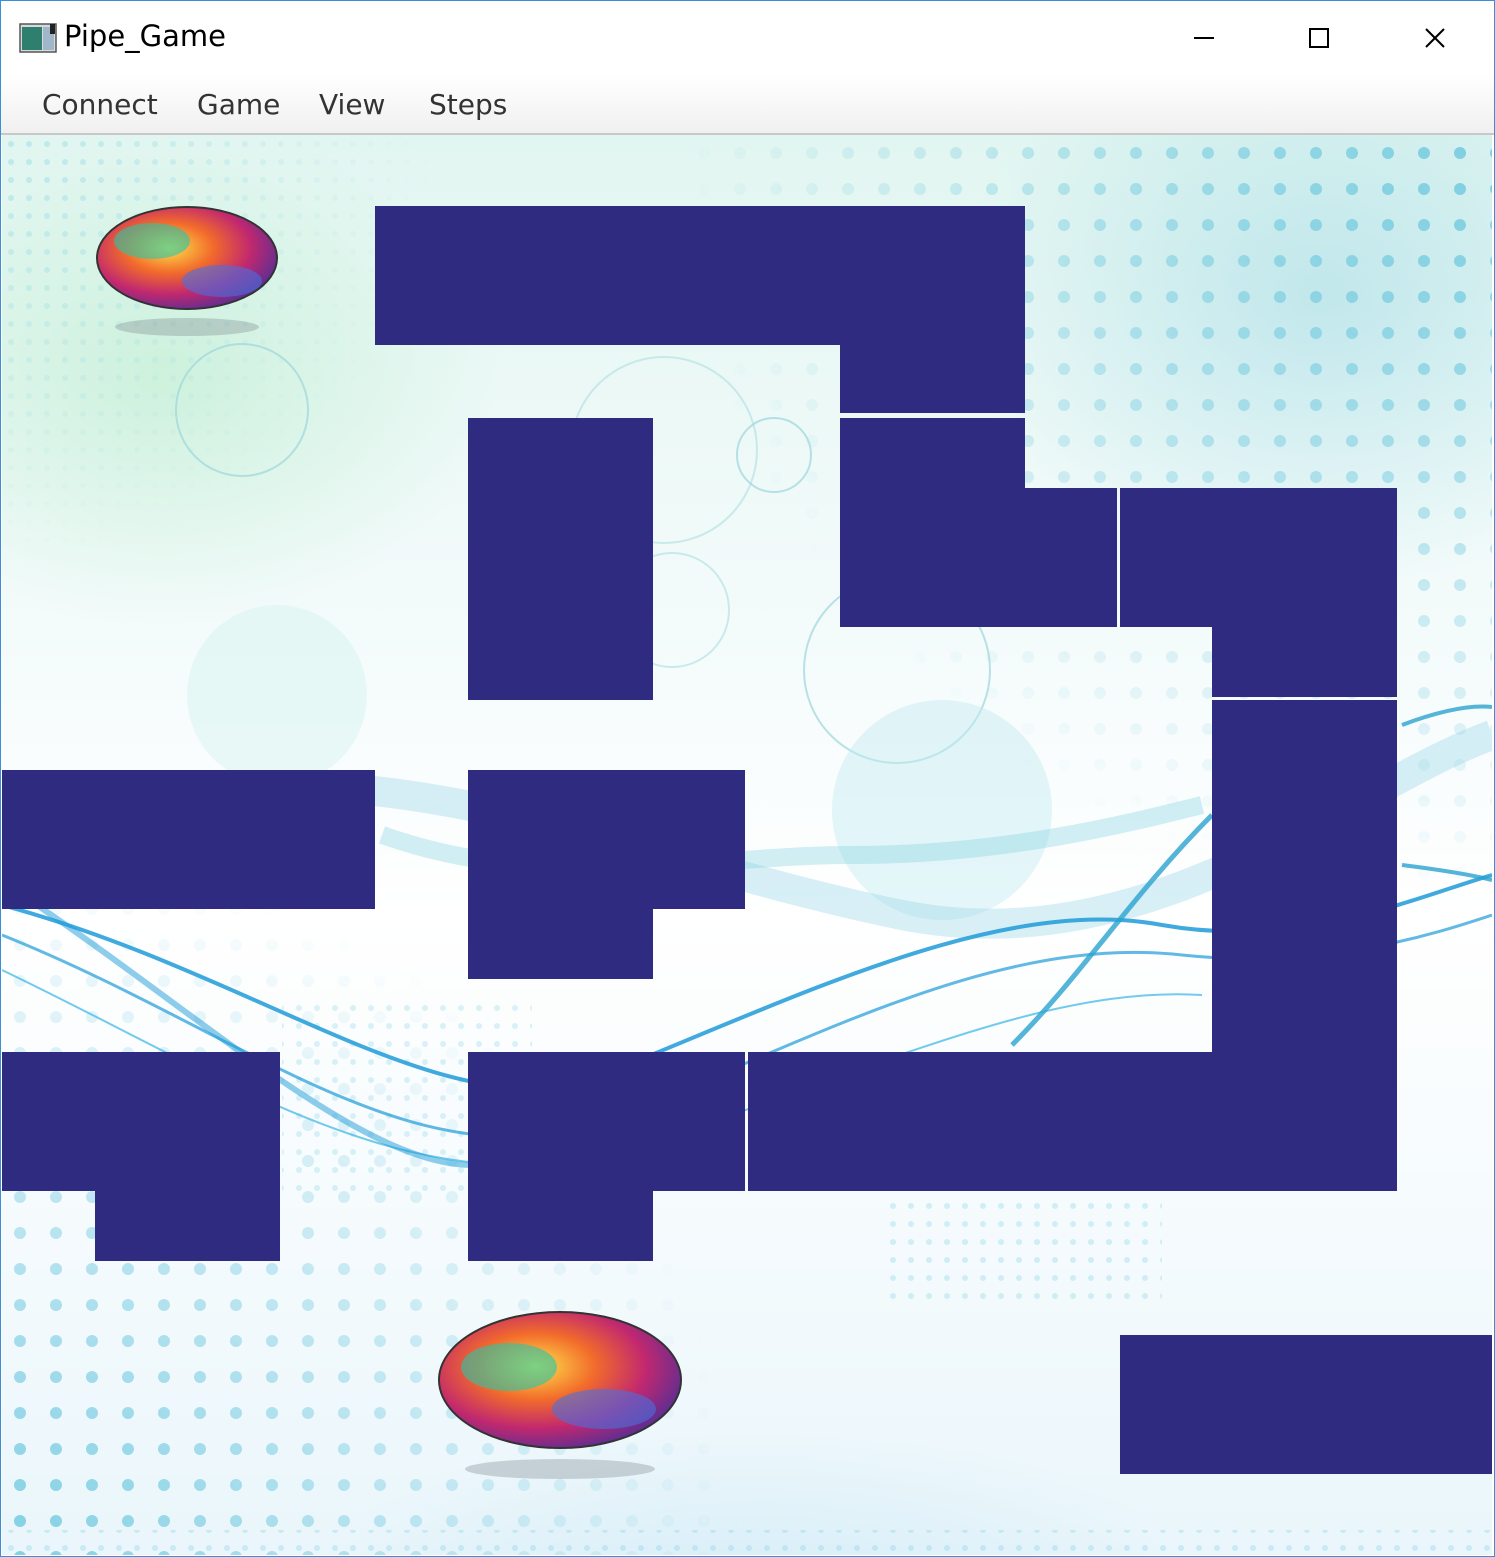 Image resolution: width=1495 pixels, height=1557 pixels. I want to click on start-ball-icon, so click(187, 271).